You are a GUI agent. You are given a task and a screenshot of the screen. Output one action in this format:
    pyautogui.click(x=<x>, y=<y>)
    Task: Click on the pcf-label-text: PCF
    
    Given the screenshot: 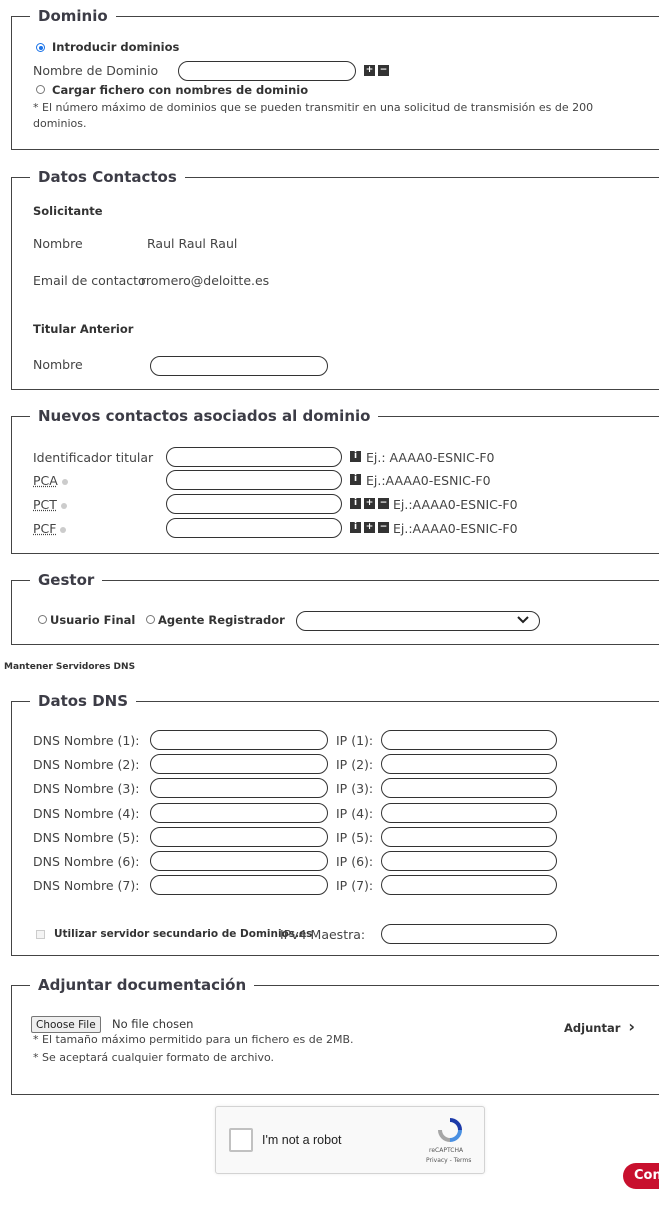 What is the action you would take?
    pyautogui.click(x=45, y=528)
    